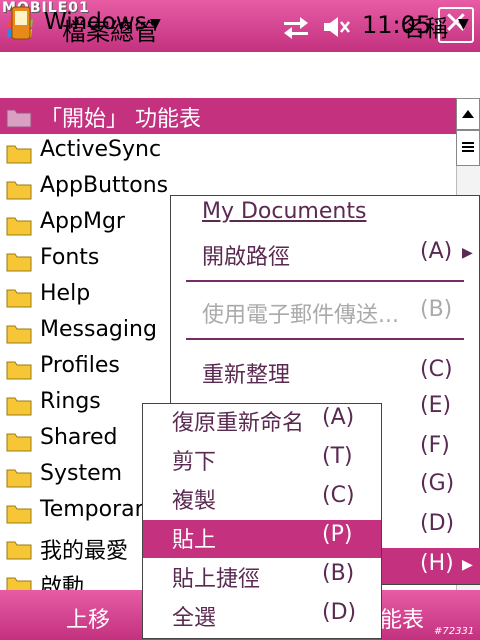  What do you see at coordinates (92, 509) in the screenshot?
I see `list-item-label: Temporar` at bounding box center [92, 509].